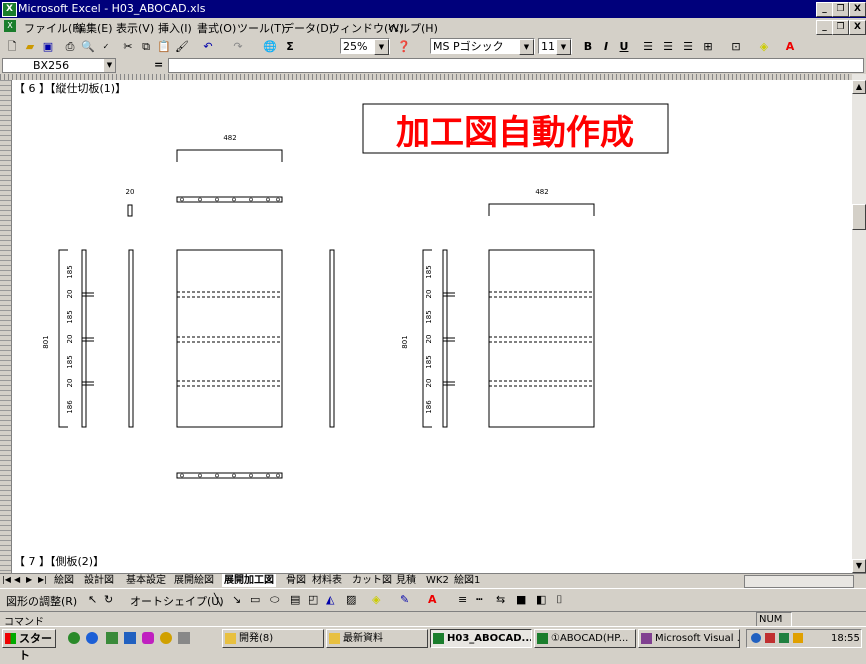 Image resolution: width=866 pixels, height=664 pixels. I want to click on scroll-thumb, so click(859, 217).